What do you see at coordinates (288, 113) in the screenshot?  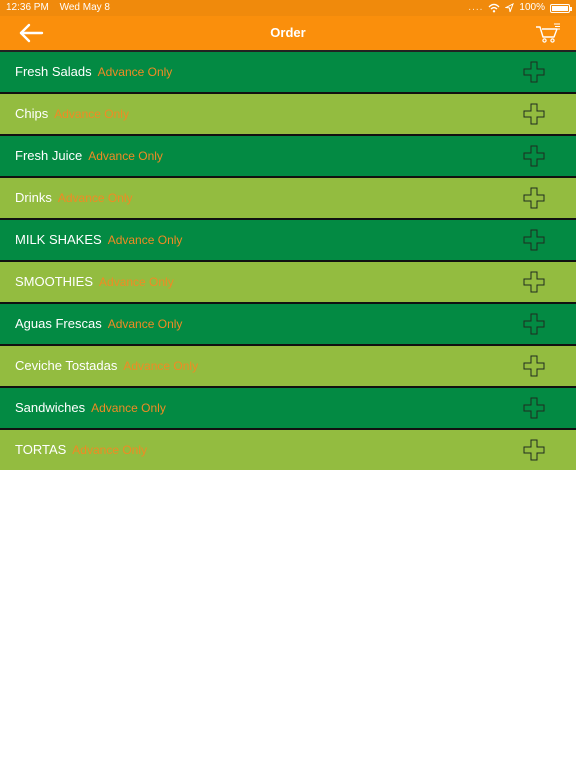 I see `category-row: Chips Advance Only` at bounding box center [288, 113].